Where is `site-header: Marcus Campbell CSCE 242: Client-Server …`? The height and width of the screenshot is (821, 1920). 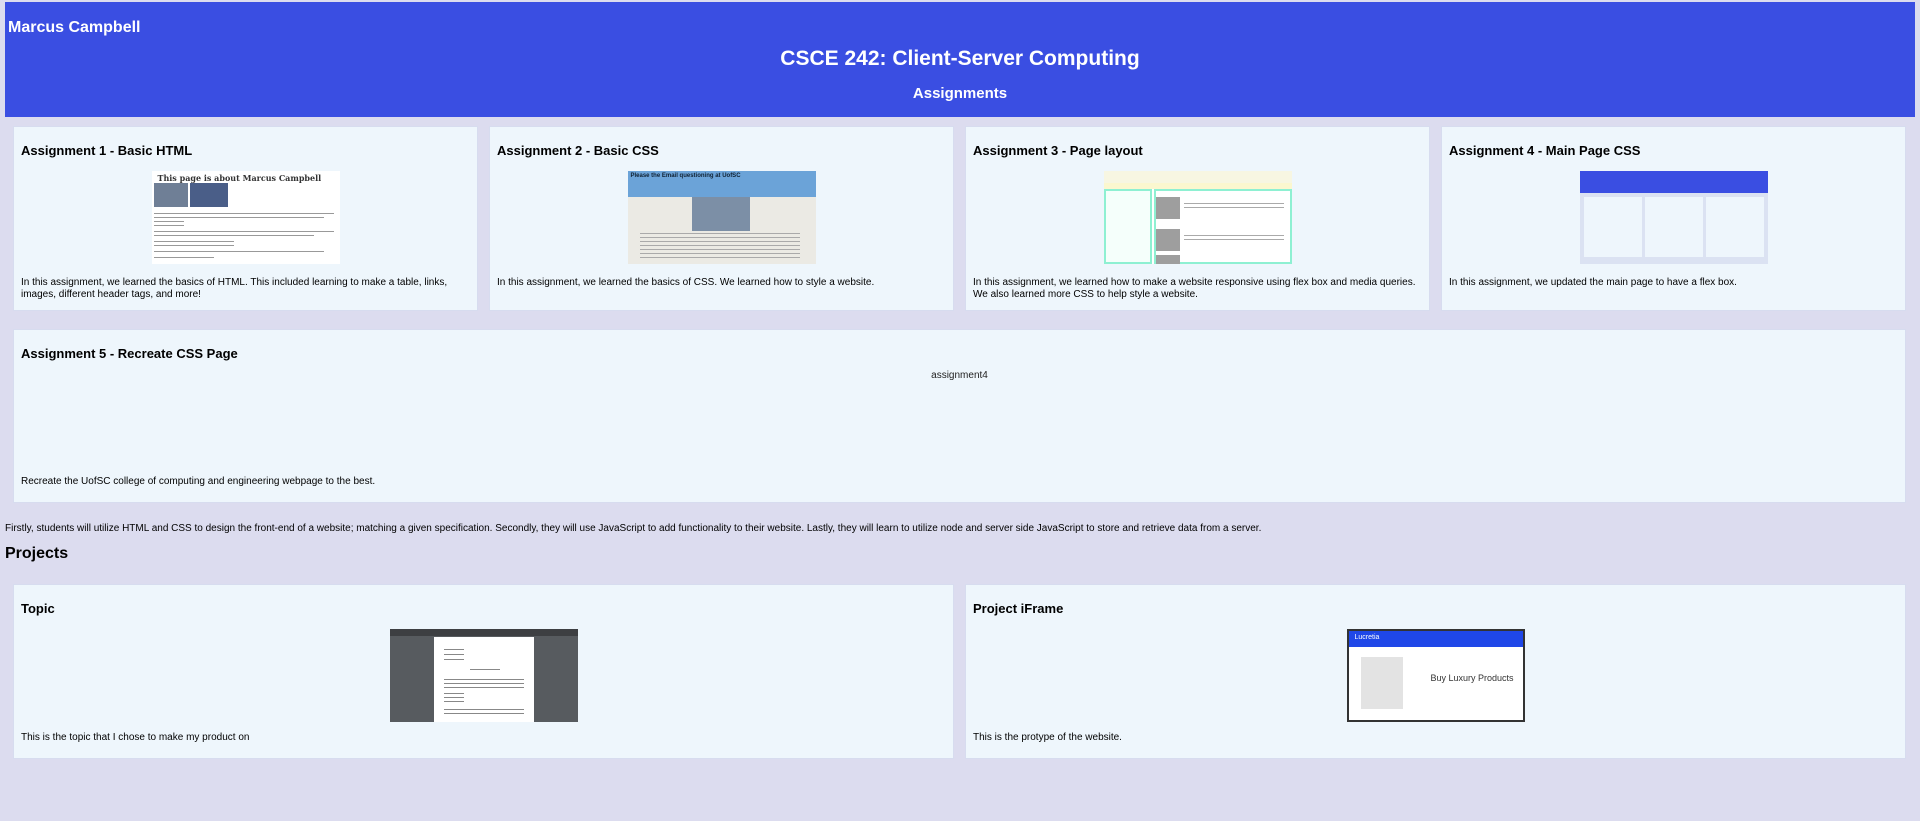 site-header: Marcus Campbell CSCE 242: Client-Server … is located at coordinates (960, 59).